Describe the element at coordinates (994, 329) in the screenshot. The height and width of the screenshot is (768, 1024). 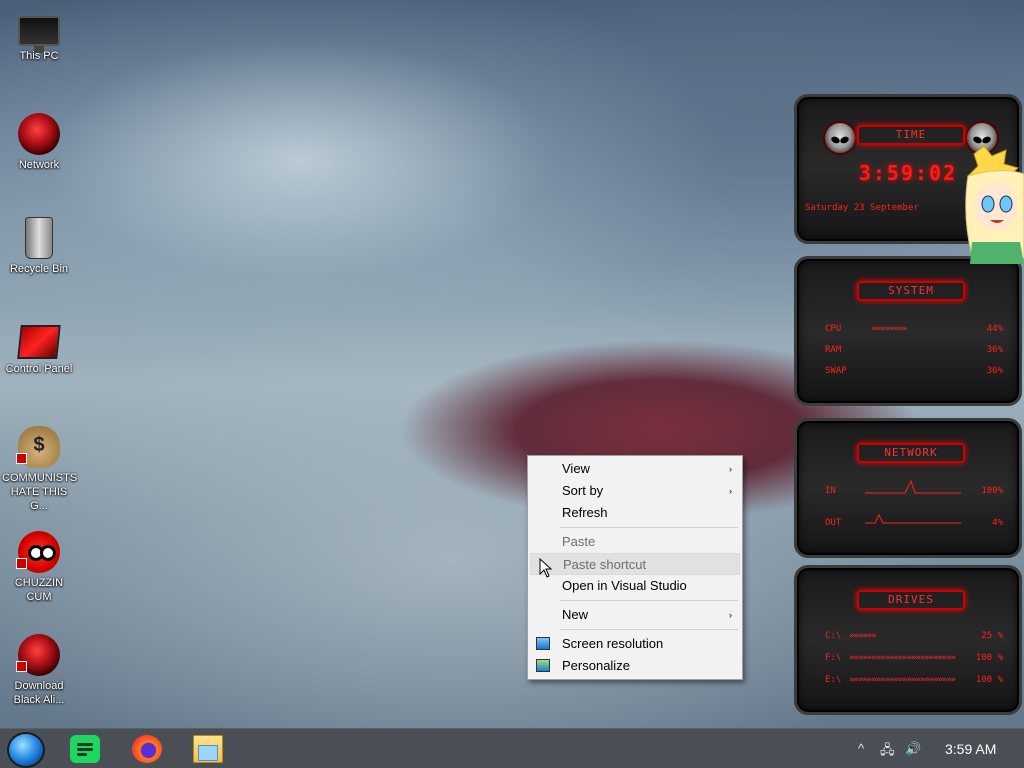
I see `row-value: 44%` at that location.